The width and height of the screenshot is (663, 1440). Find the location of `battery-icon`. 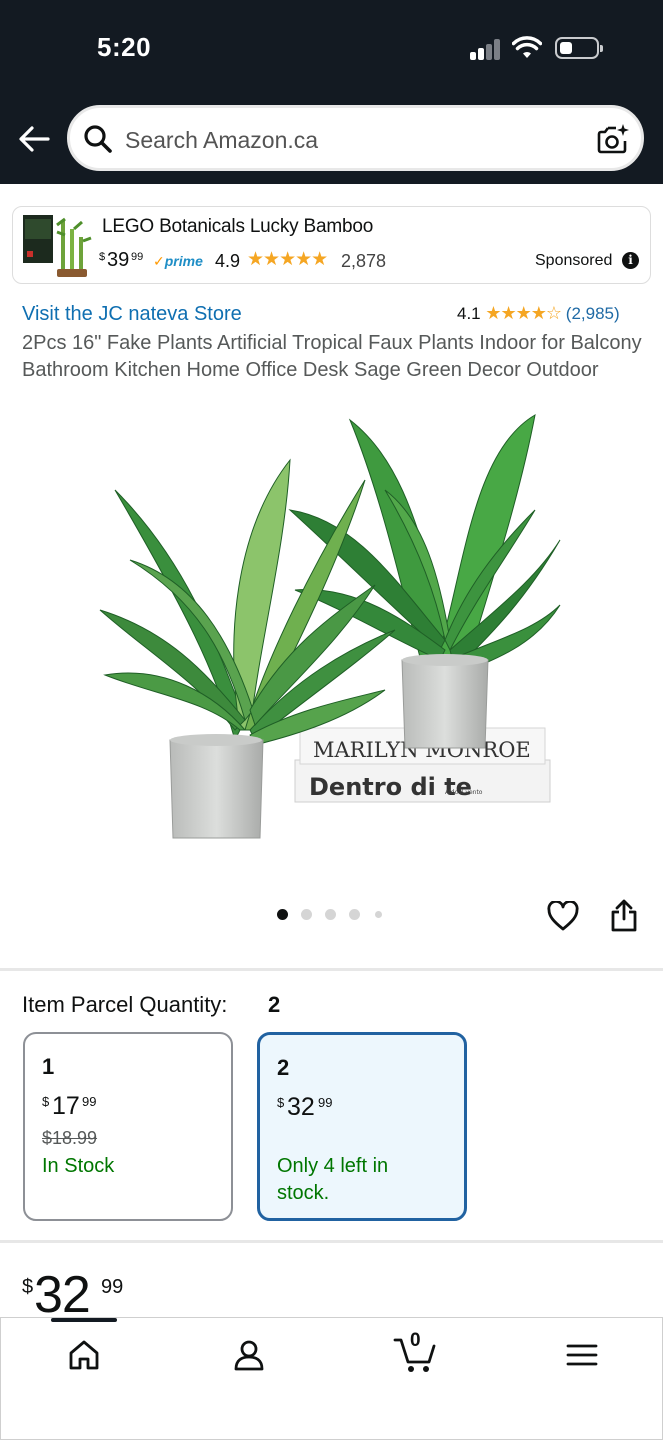

battery-icon is located at coordinates (579, 48).